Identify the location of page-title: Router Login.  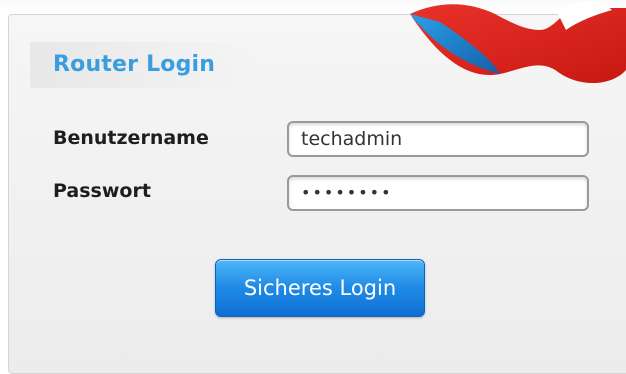
(134, 64).